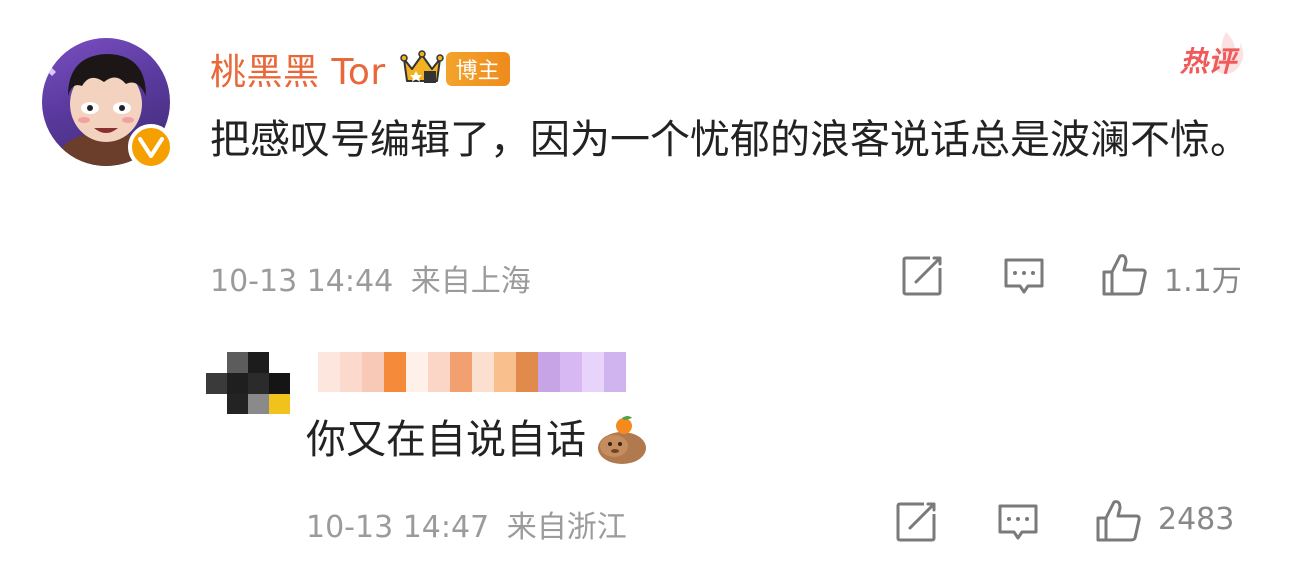  I want to click on comment-icon, so click(1024, 277).